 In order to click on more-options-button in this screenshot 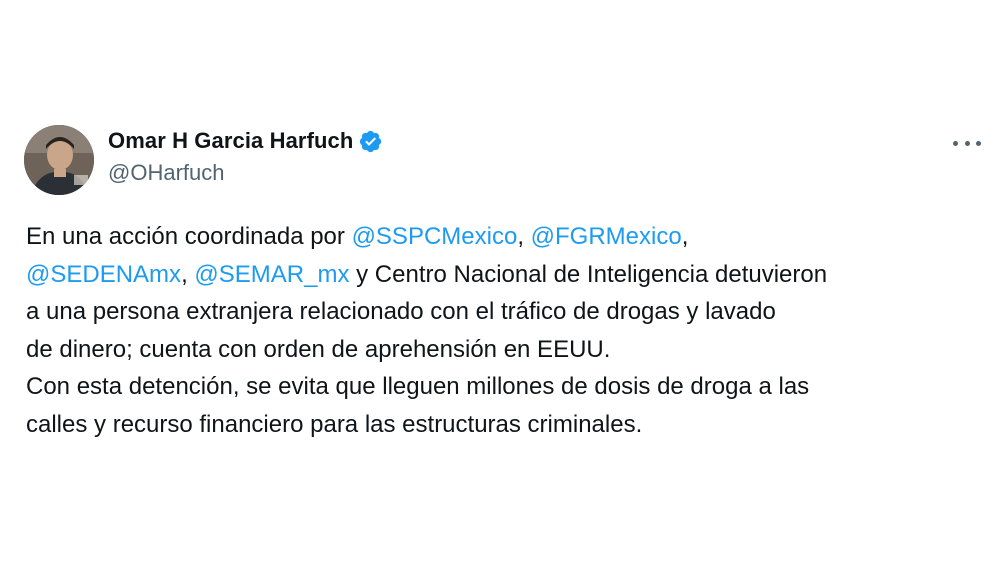, I will do `click(967, 143)`.